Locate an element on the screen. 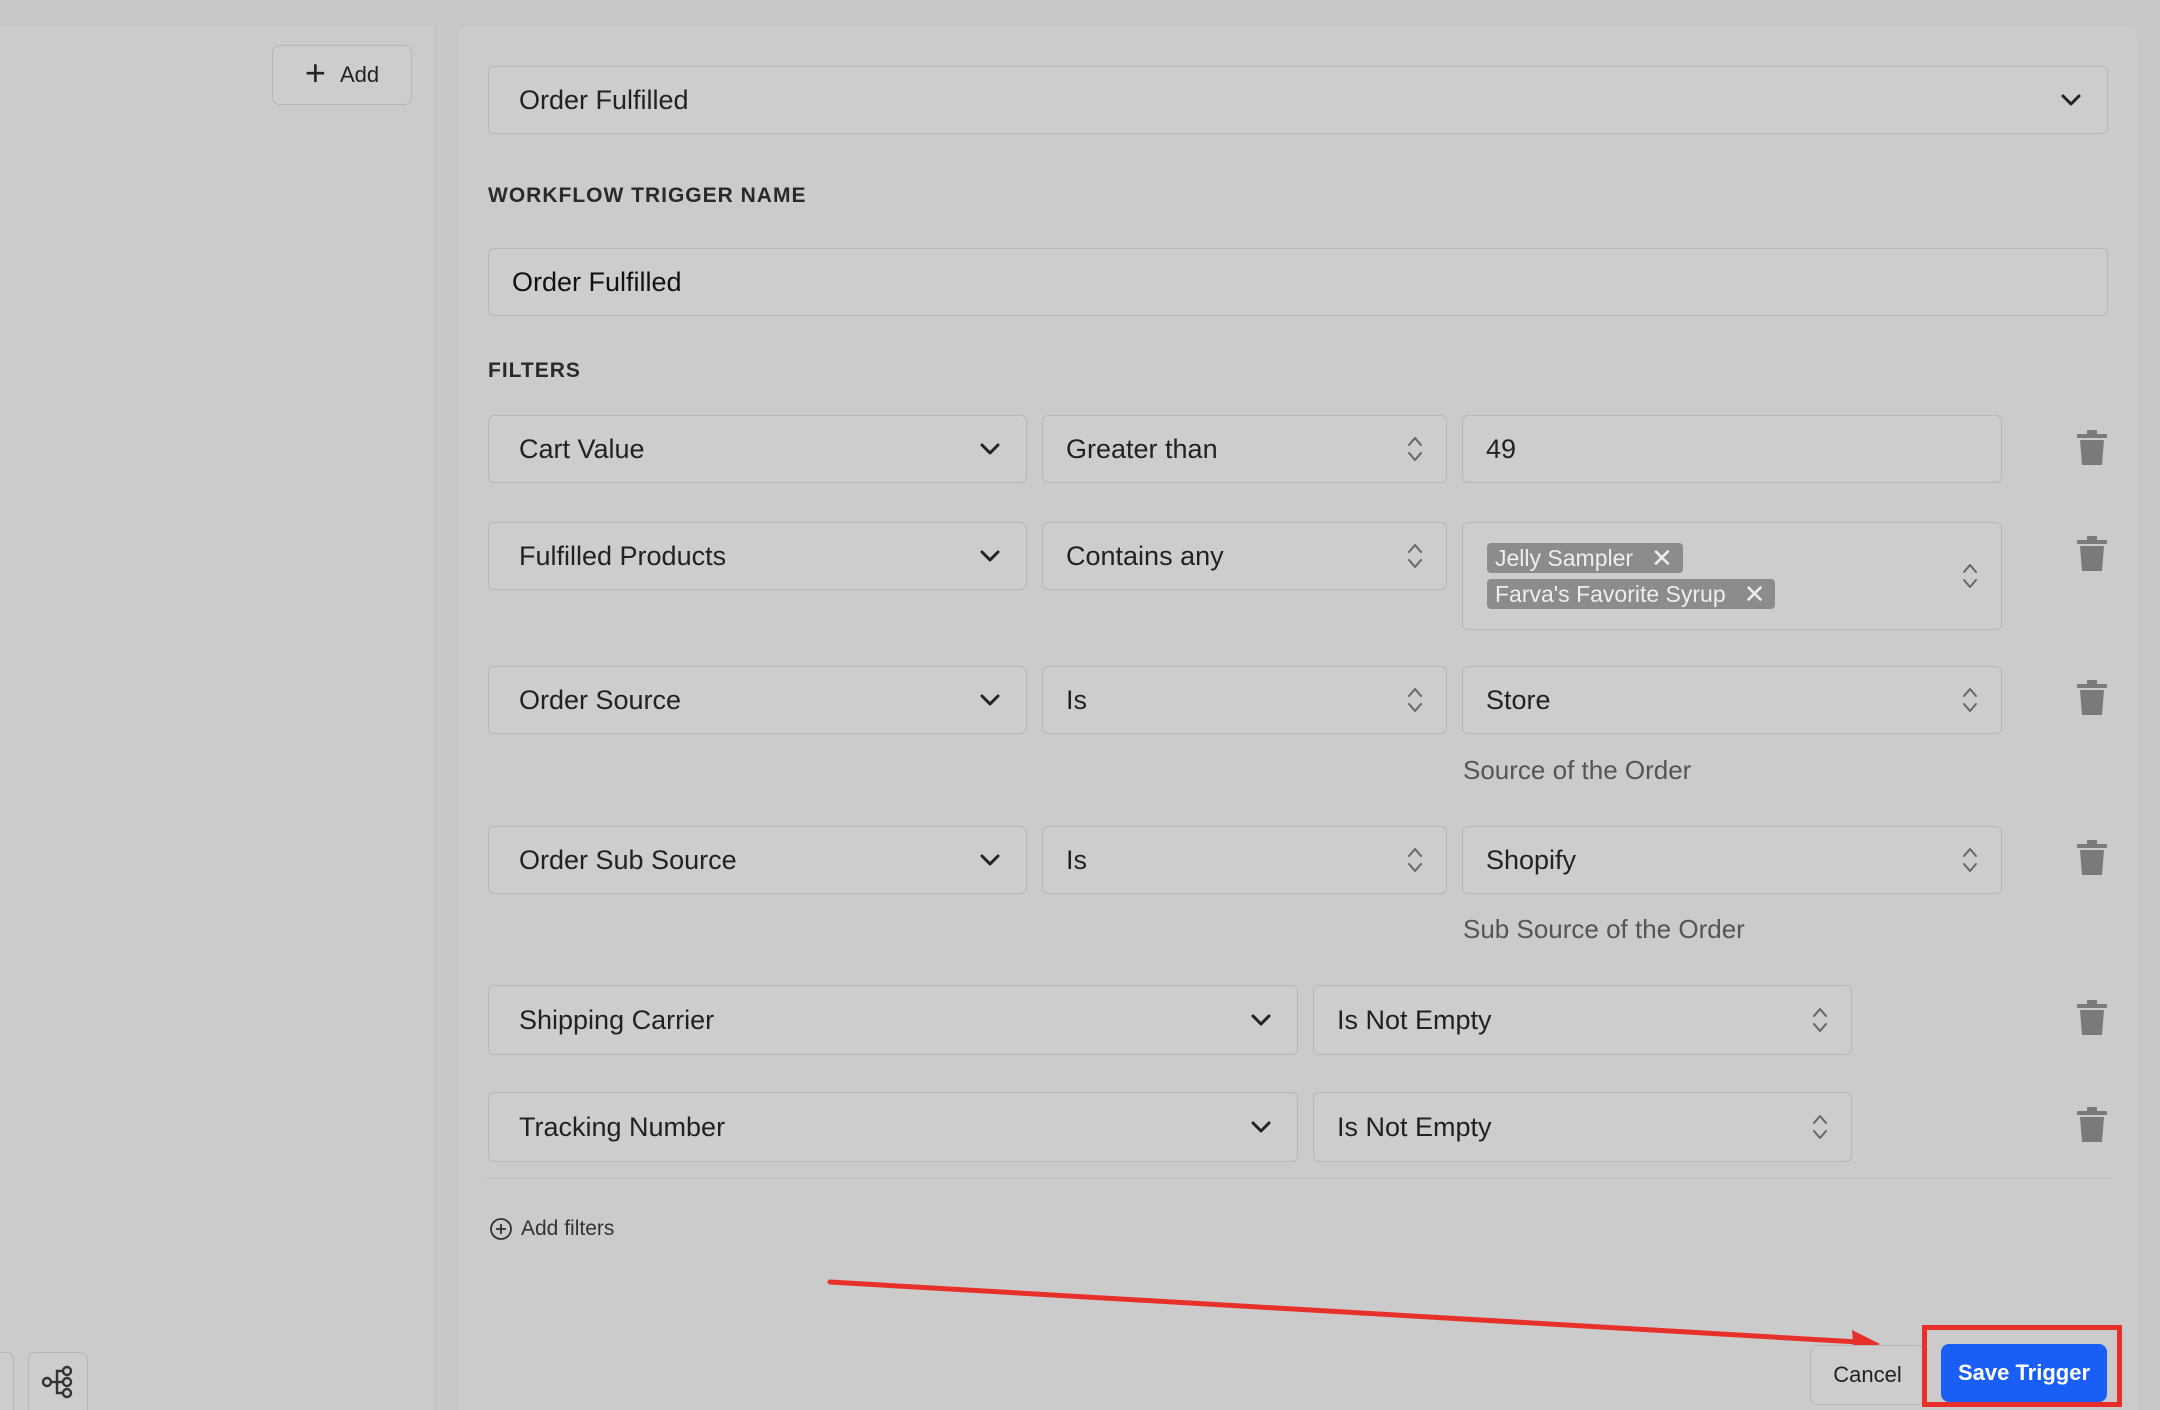  filter-field-select: Shipping Carrier is located at coordinates (893, 1020).